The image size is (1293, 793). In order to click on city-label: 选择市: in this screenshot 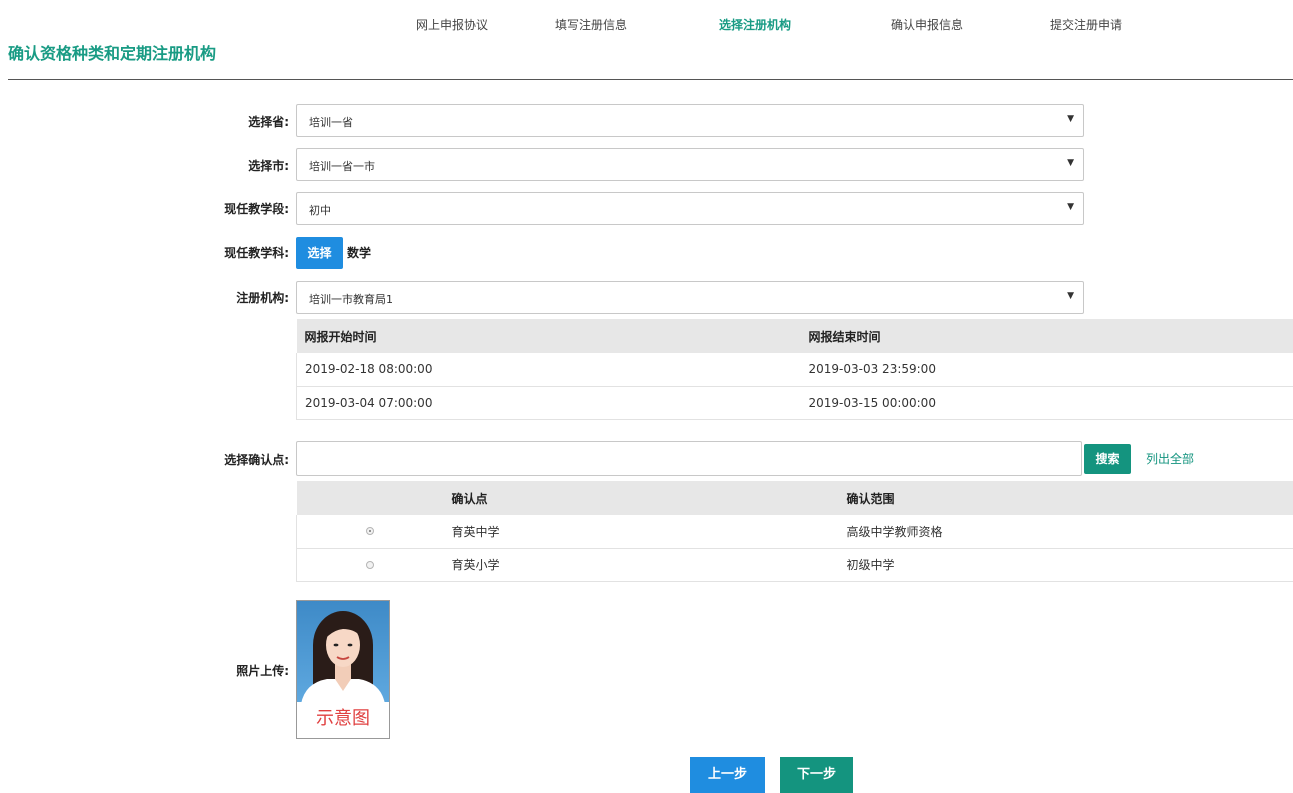, I will do `click(268, 166)`.